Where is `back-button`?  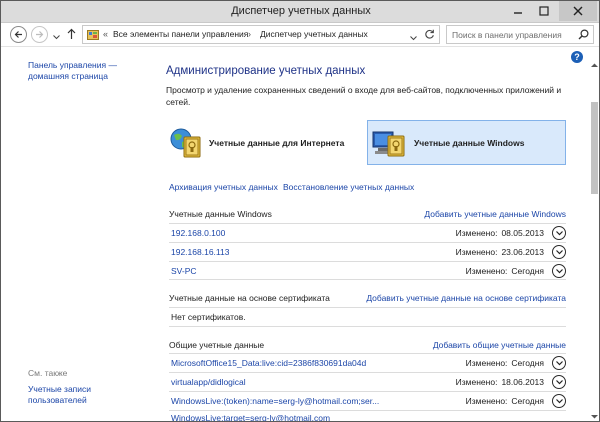
back-button is located at coordinates (18, 34).